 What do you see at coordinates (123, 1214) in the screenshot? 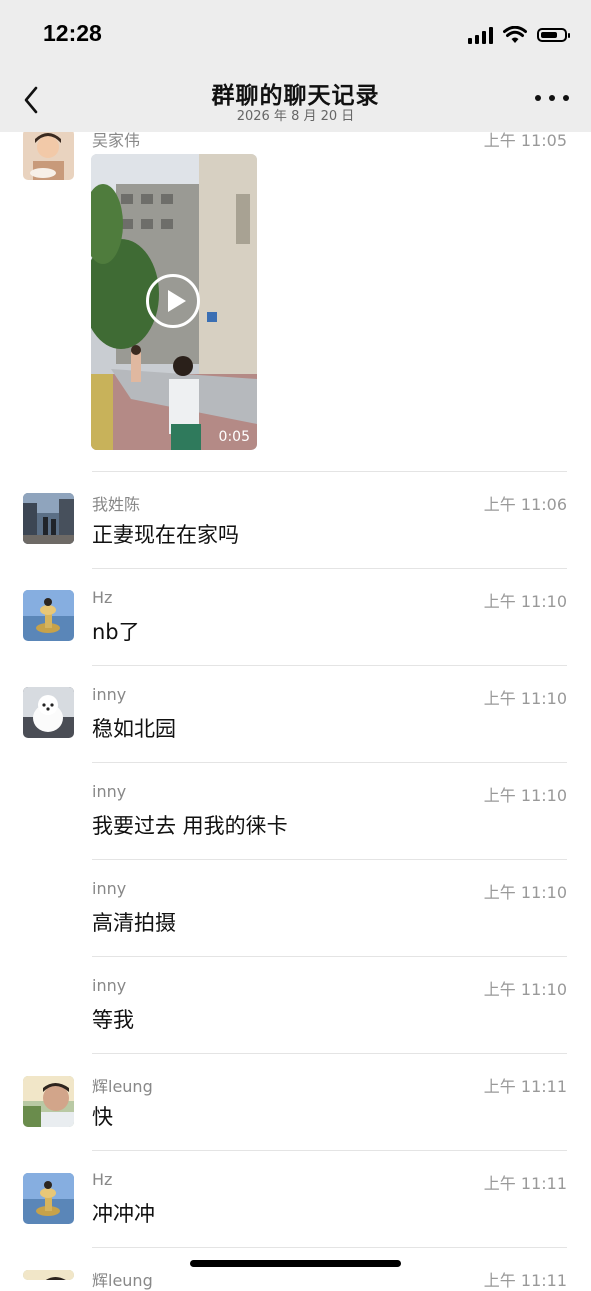
I see `message-text: 冲冲冲` at bounding box center [123, 1214].